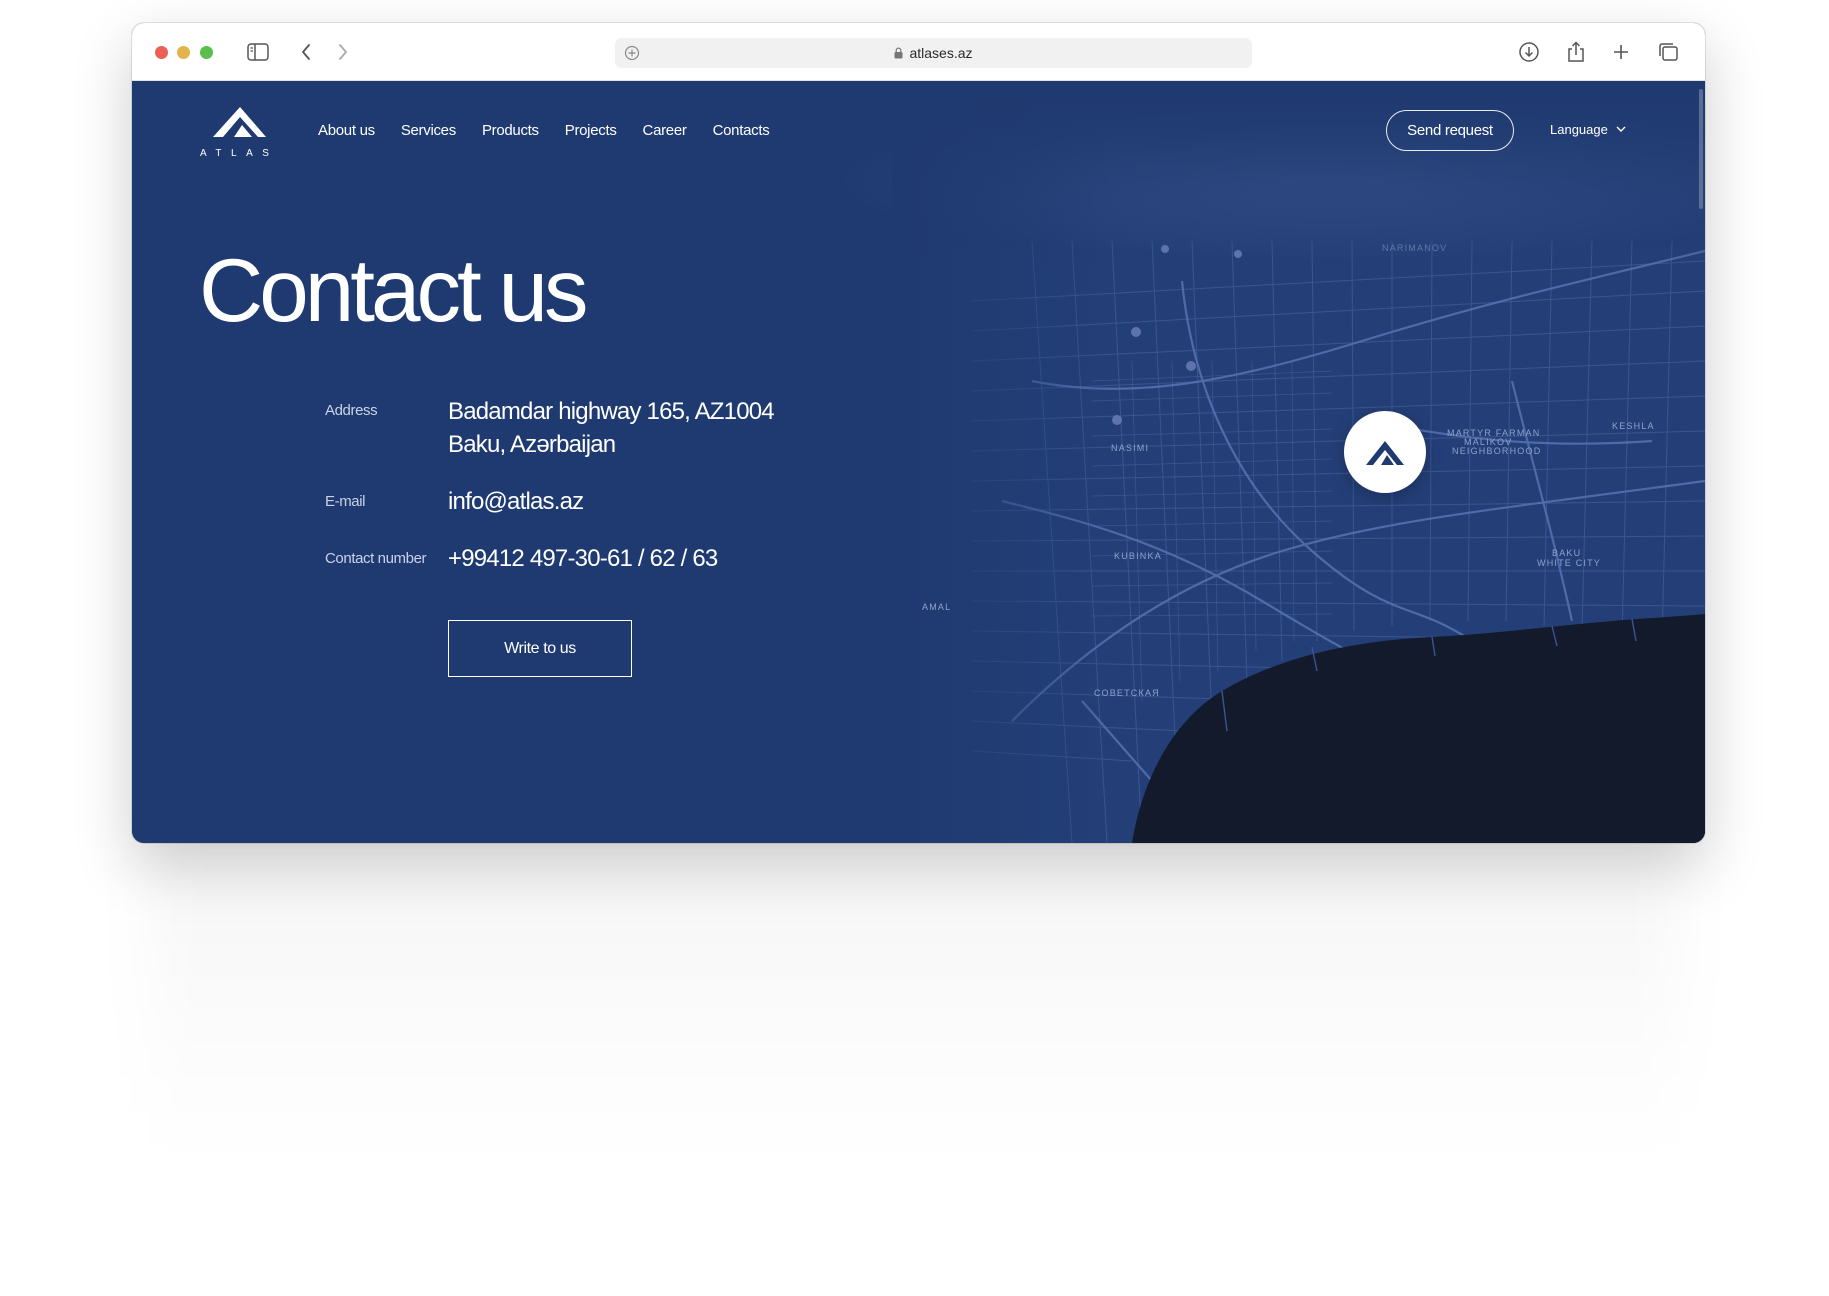  I want to click on zoom-window-button, so click(206, 52).